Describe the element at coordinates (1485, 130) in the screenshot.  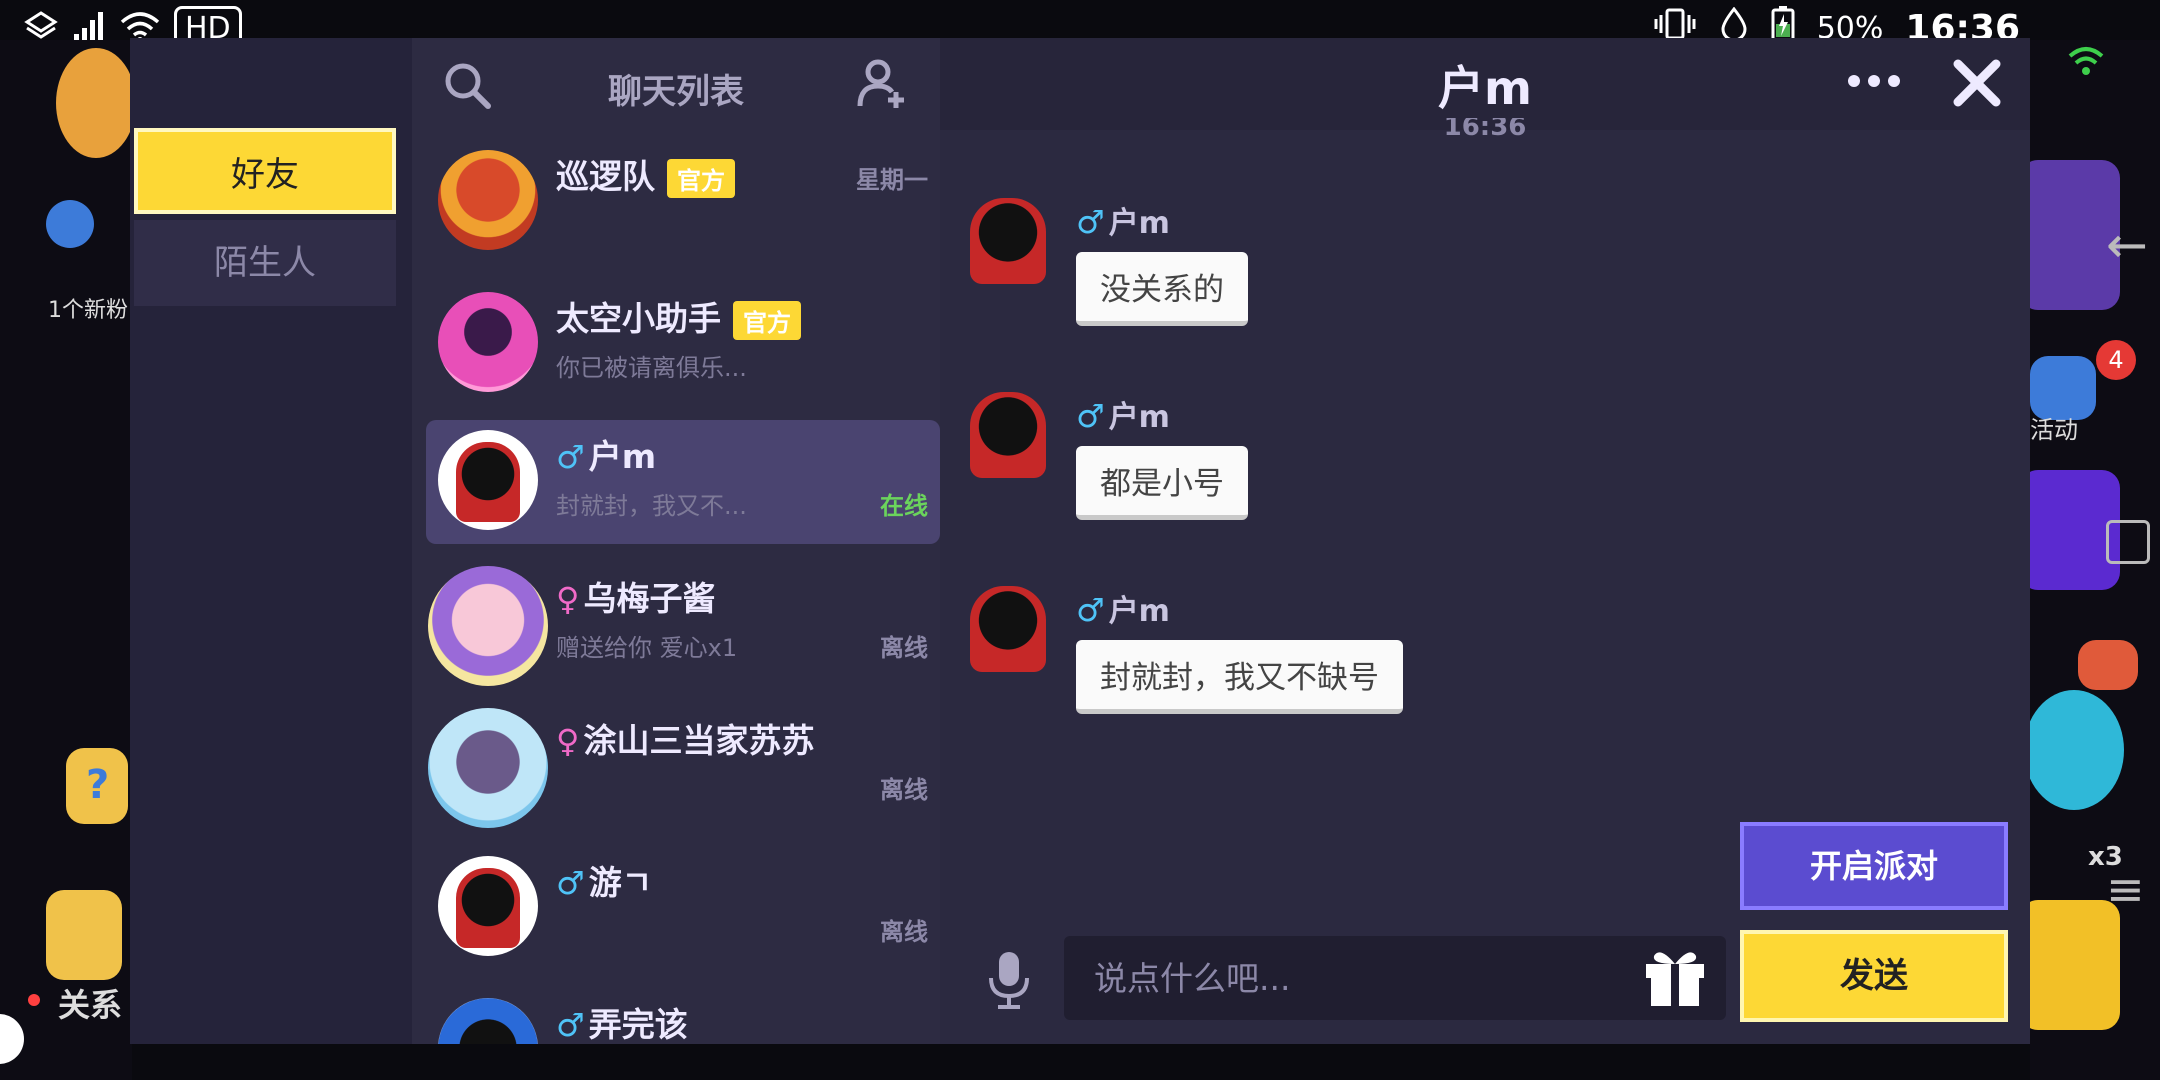
I see `chat-timestamp: 16:36` at that location.